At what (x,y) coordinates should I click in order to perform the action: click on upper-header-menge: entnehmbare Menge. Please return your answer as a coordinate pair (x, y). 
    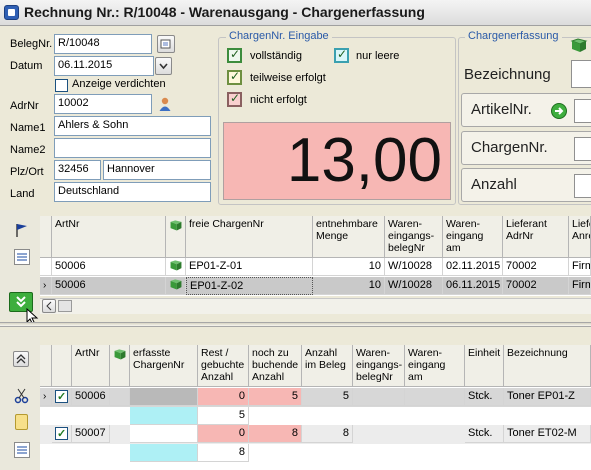
    Looking at the image, I should click on (349, 237).